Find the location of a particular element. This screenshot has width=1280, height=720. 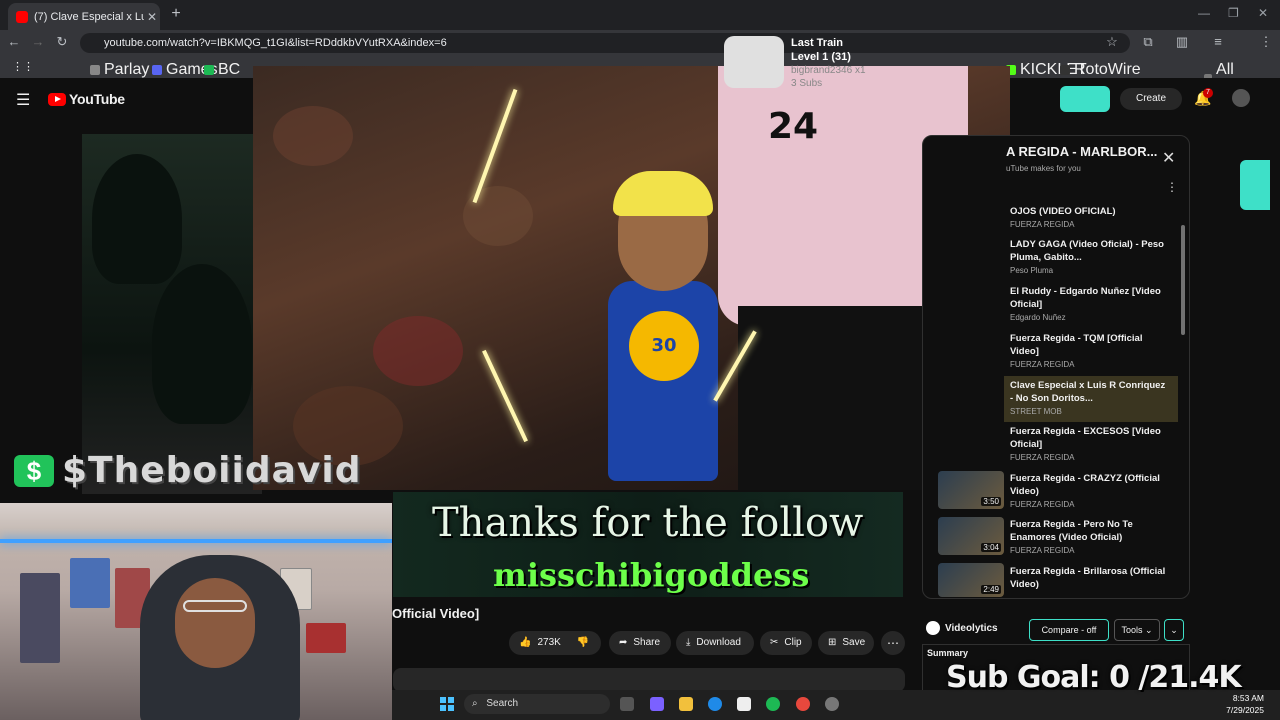

close-tab-icon: ✕ is located at coordinates (152, 17).